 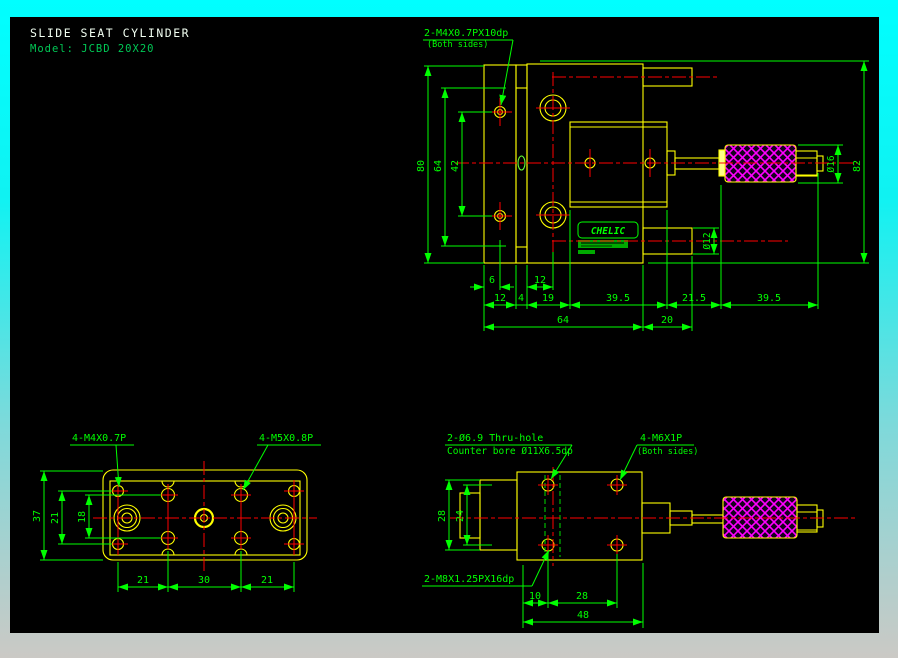 I want to click on dim-21b: 21, so click(x=267, y=580).